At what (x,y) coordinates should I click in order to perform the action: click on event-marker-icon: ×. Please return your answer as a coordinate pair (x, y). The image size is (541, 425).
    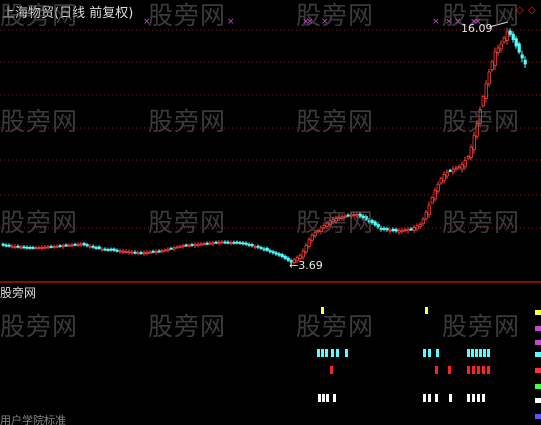
    Looking at the image, I should click on (231, 22).